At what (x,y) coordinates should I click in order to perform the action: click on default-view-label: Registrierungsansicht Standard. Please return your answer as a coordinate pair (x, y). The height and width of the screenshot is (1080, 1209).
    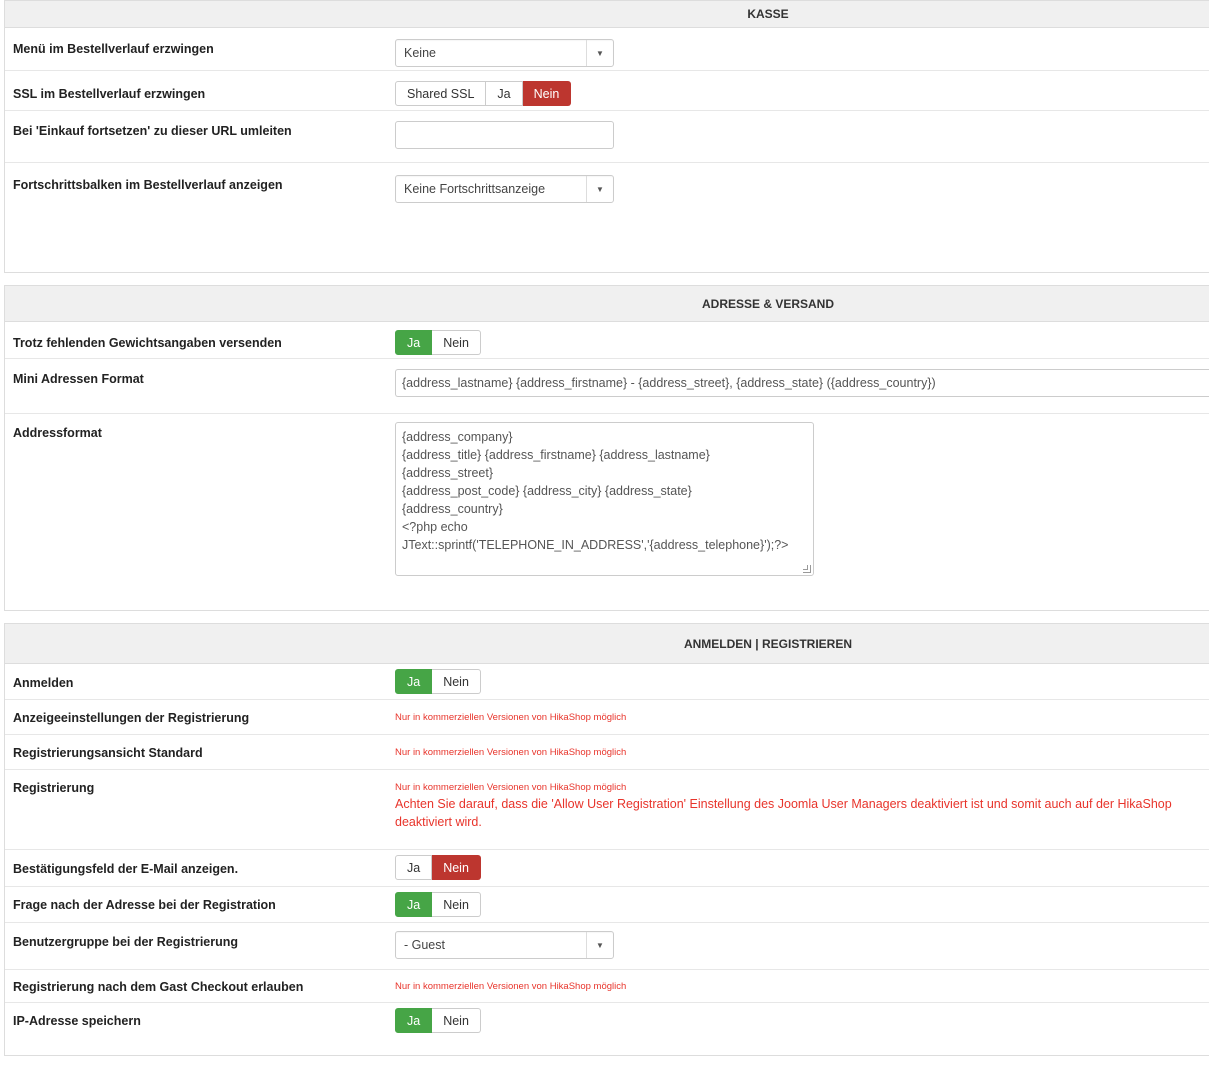
    Looking at the image, I should click on (108, 753).